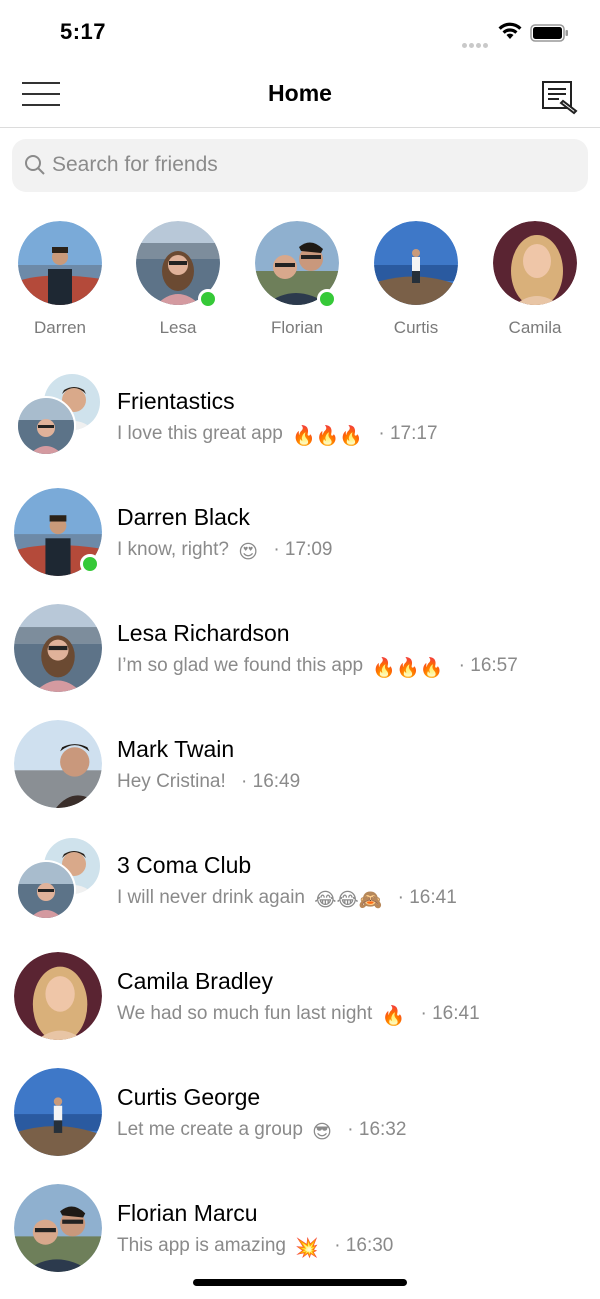  Describe the element at coordinates (35, 165) in the screenshot. I see `search-icon` at that location.